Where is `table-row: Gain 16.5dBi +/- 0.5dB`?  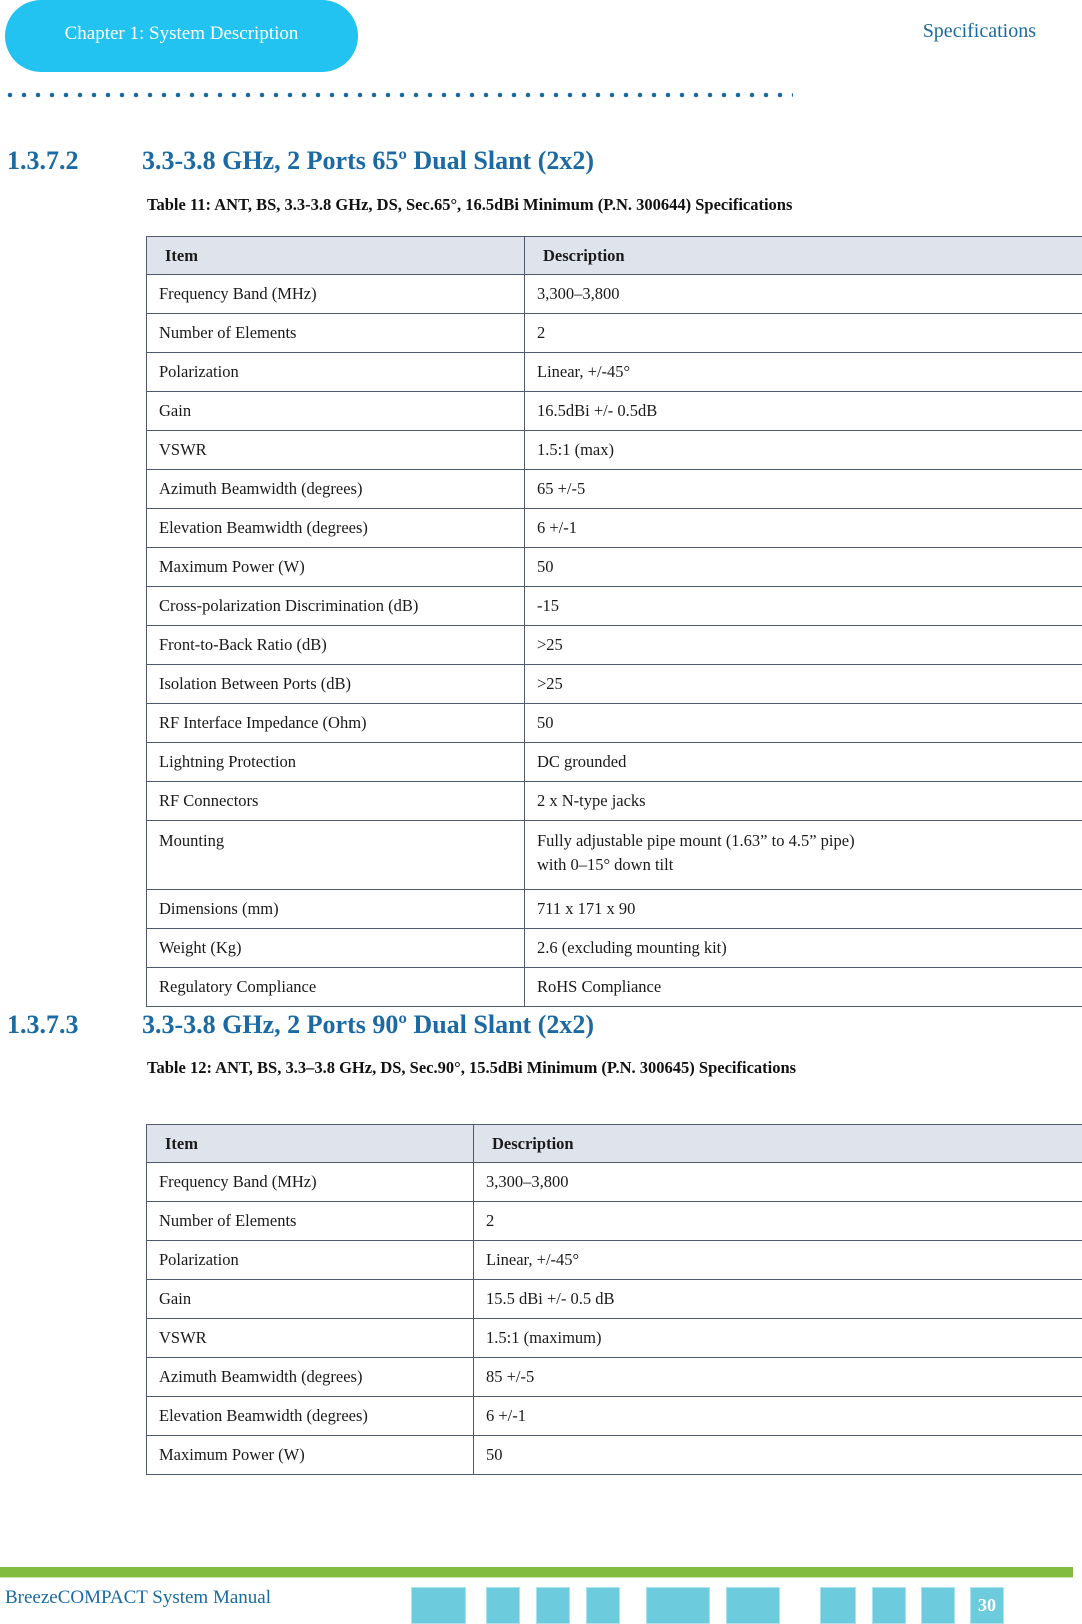 table-row: Gain 16.5dBi +/- 0.5dB is located at coordinates (614, 411).